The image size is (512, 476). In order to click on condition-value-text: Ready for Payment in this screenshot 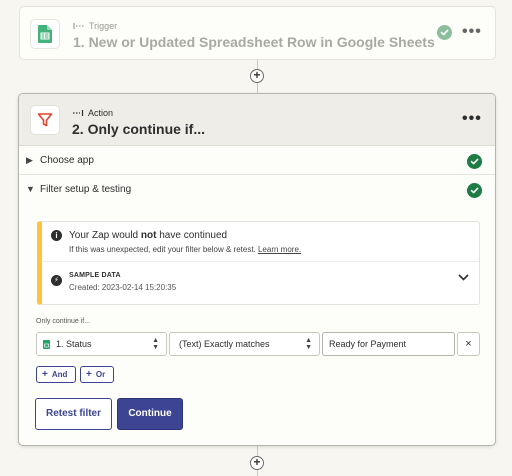, I will do `click(368, 344)`.